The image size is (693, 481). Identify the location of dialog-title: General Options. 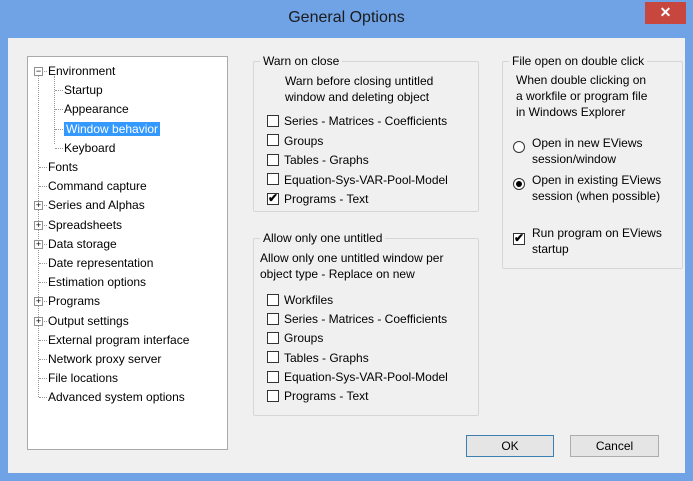
(346, 17).